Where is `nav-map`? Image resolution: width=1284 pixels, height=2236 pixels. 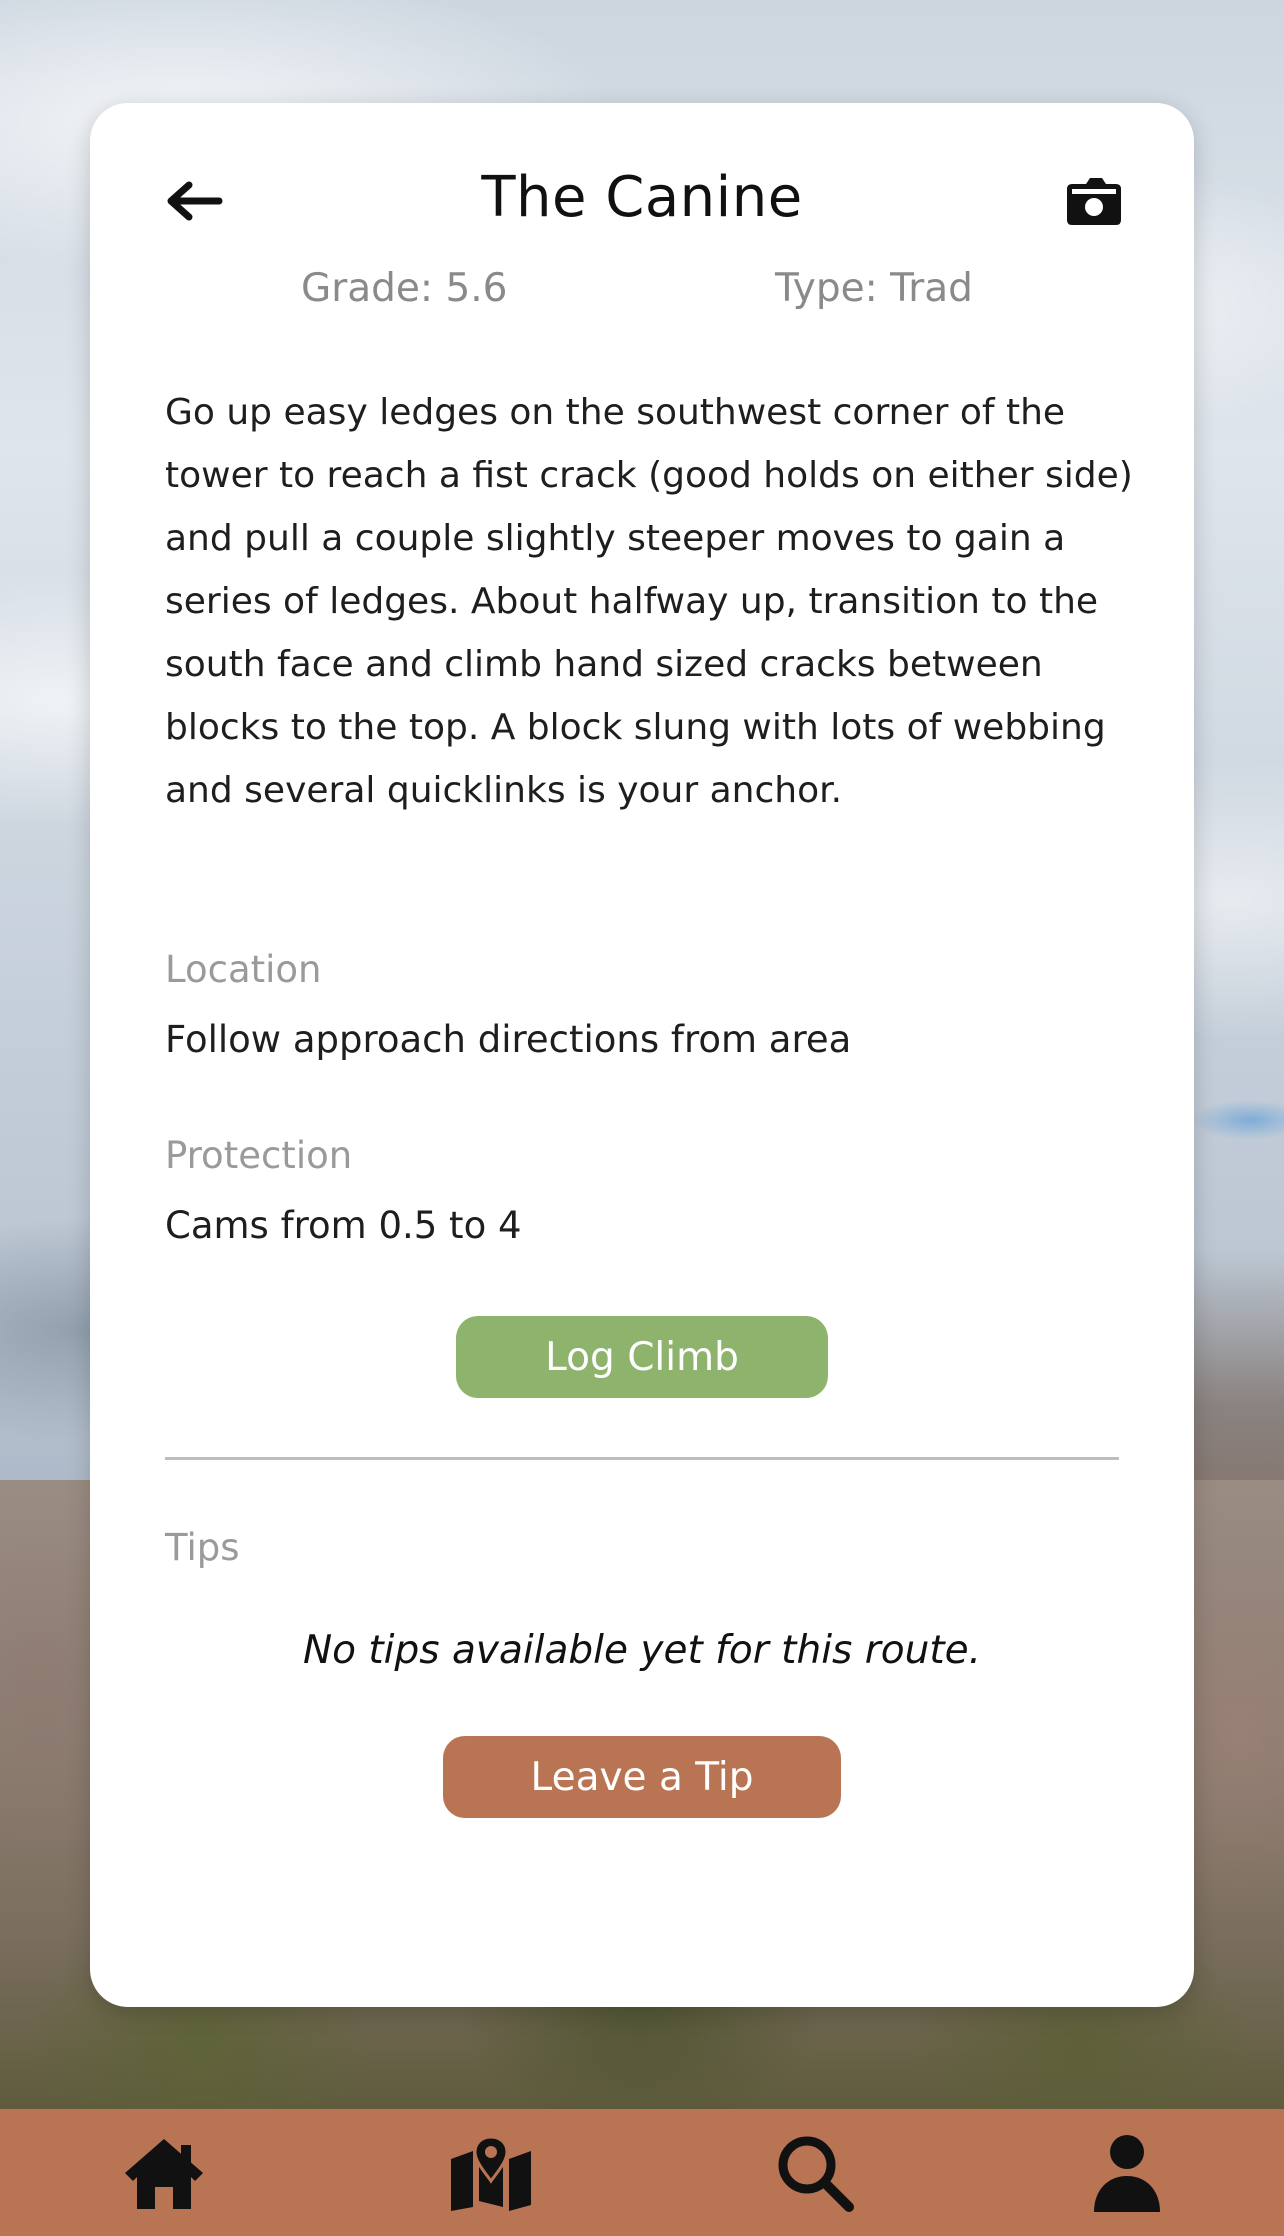 nav-map is located at coordinates (491, 2173).